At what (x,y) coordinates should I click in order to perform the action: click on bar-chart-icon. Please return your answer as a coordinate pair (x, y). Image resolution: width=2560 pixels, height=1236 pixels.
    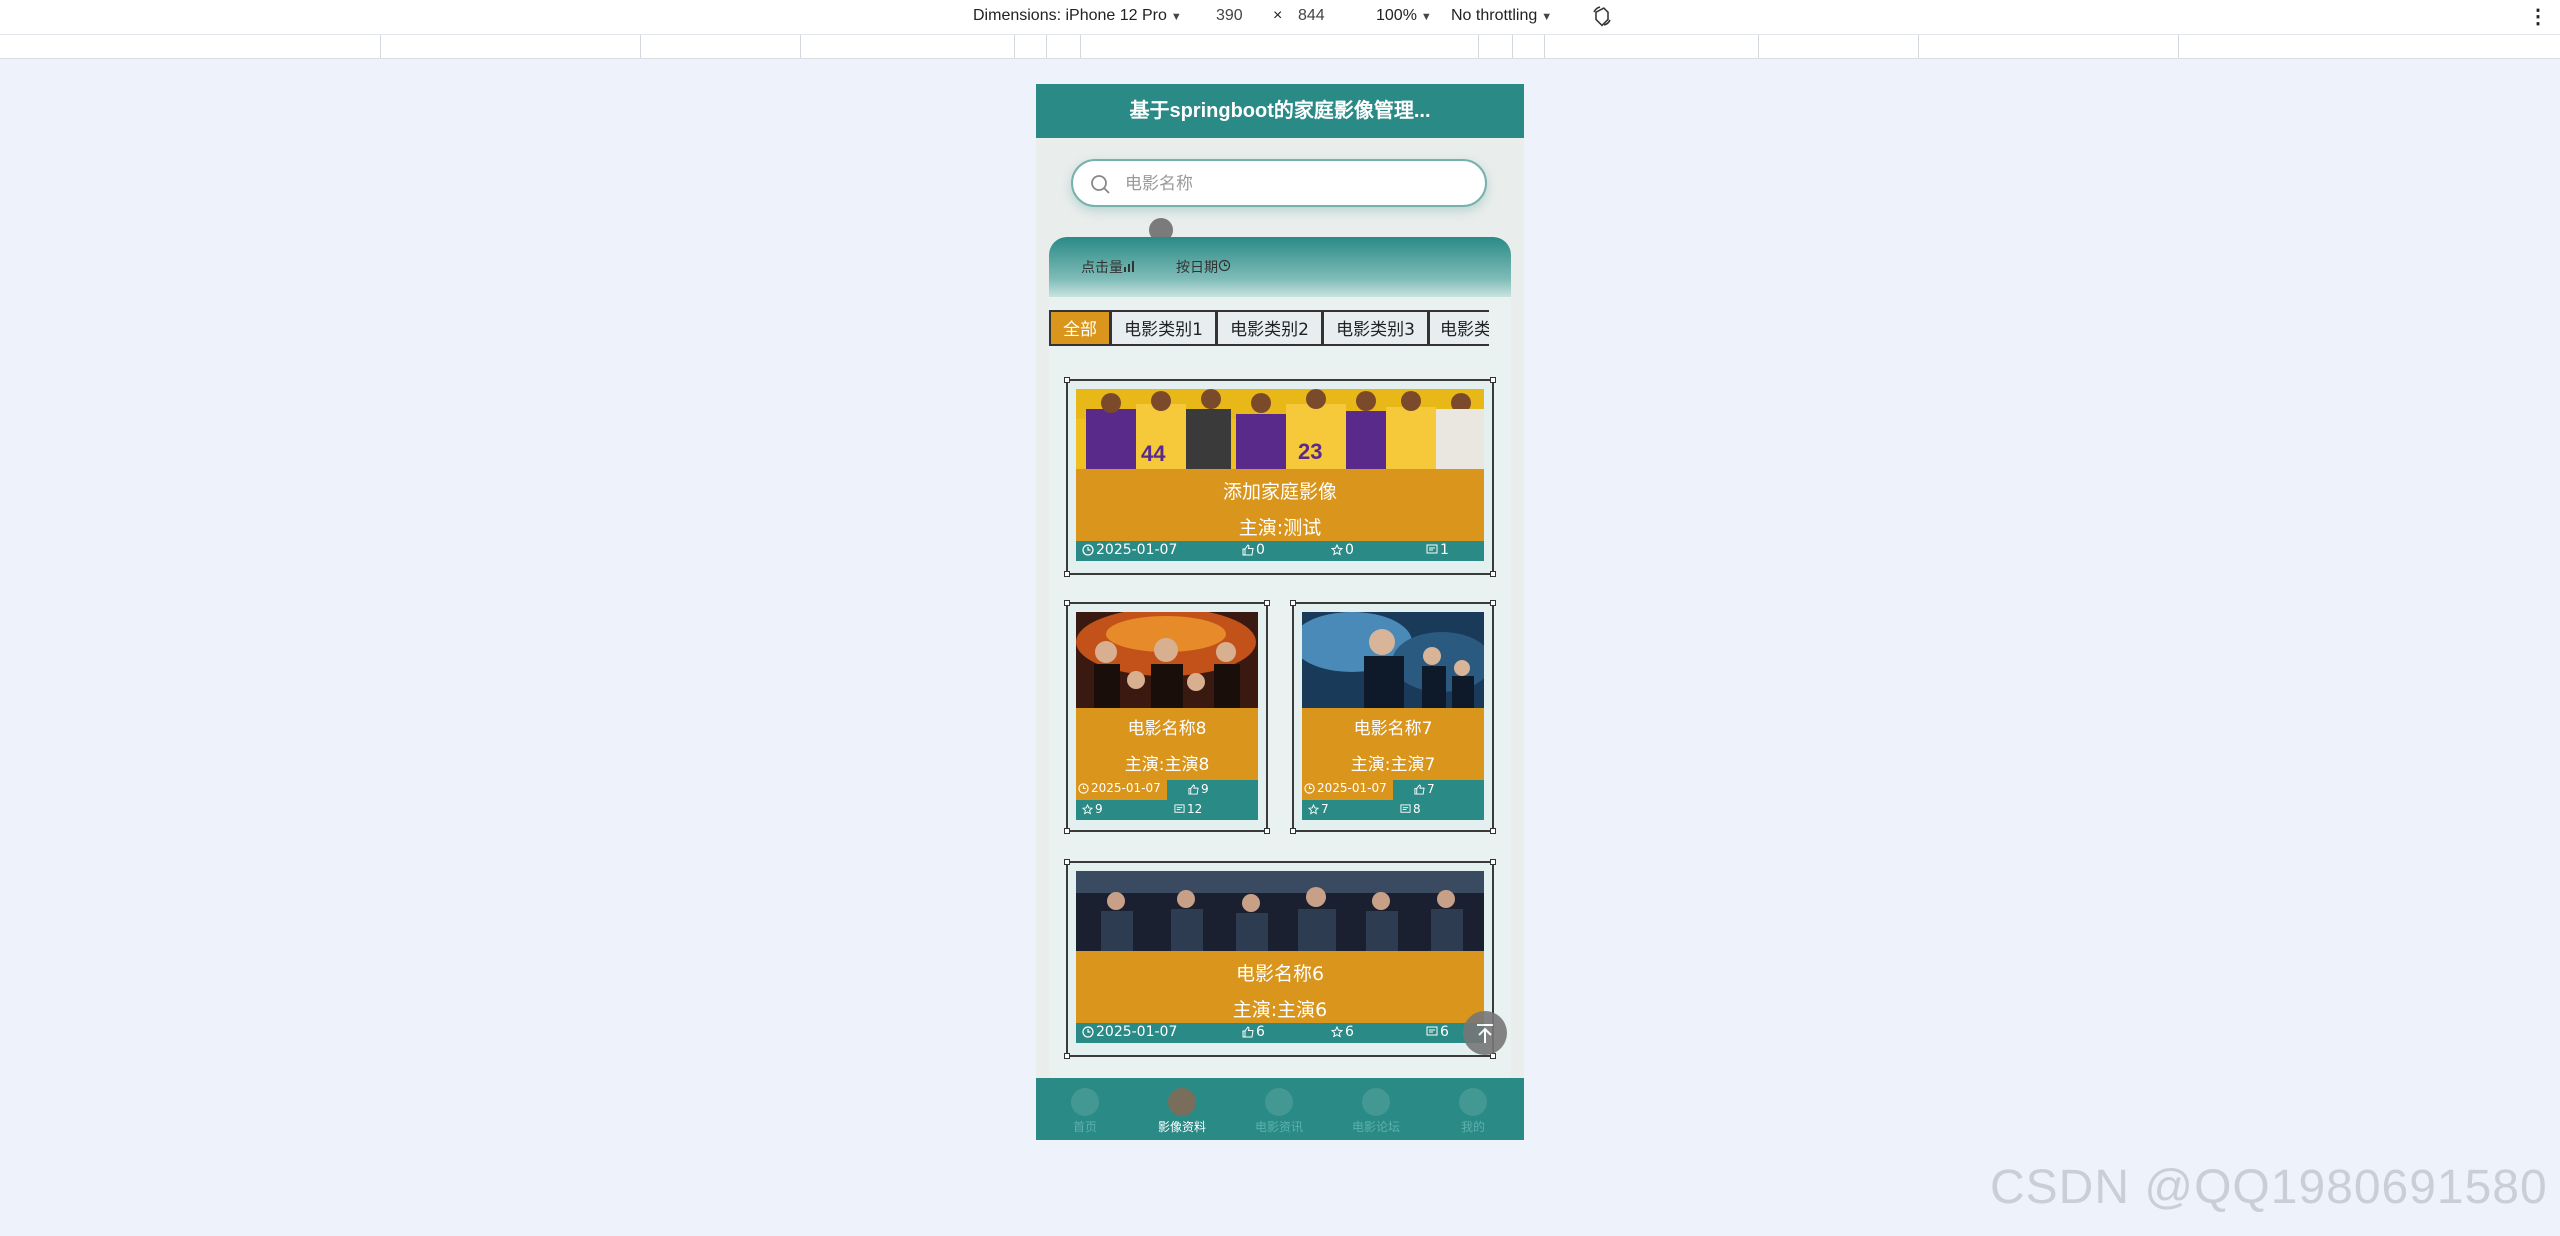
    Looking at the image, I should click on (1129, 266).